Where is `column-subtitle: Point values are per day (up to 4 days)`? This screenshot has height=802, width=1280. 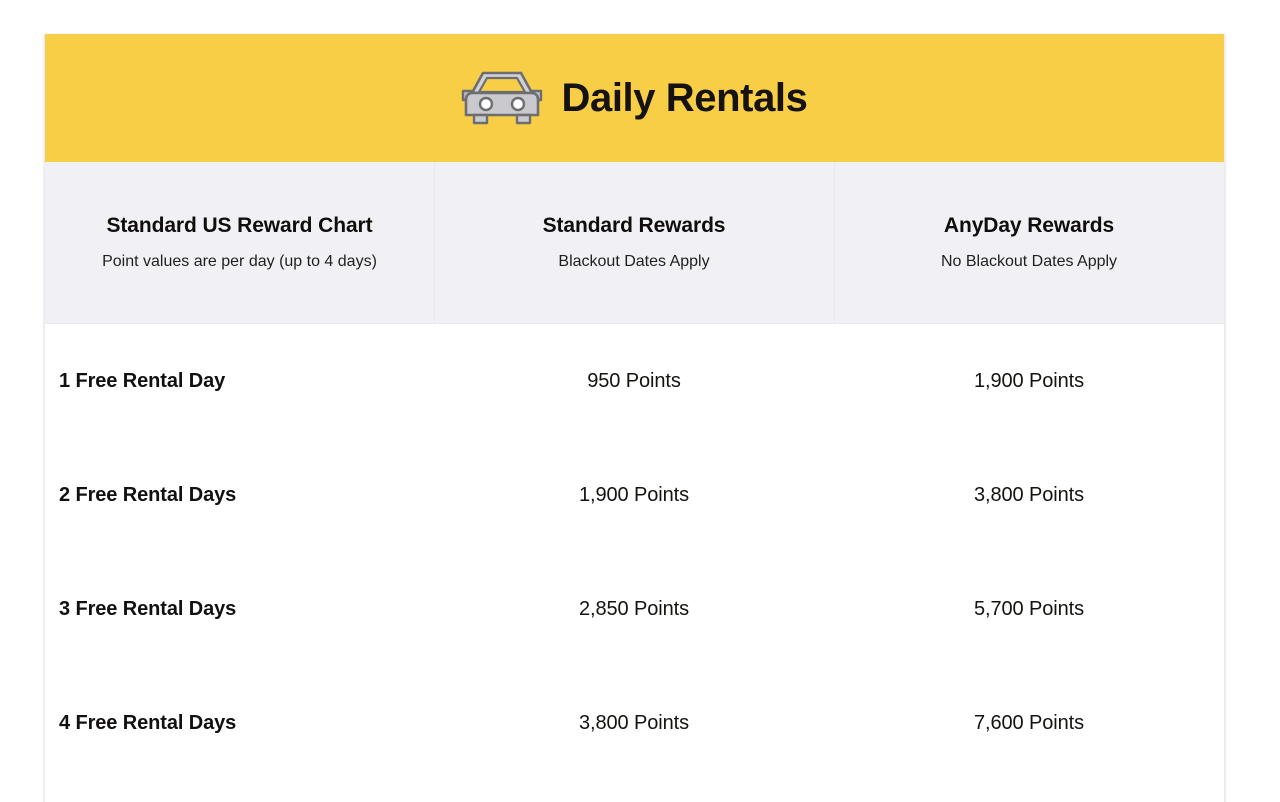
column-subtitle: Point values are per day (up to 4 days) is located at coordinates (239, 261).